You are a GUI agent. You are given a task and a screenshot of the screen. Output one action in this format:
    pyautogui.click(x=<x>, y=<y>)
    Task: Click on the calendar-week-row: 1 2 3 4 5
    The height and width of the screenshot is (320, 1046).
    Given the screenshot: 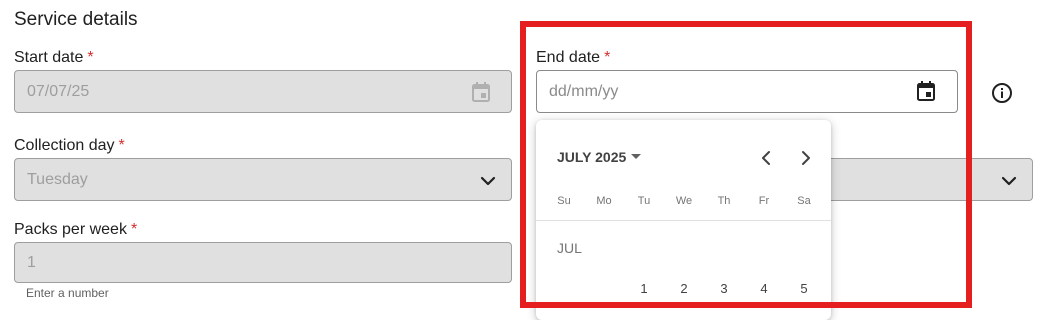 What is the action you would take?
    pyautogui.click(x=684, y=288)
    